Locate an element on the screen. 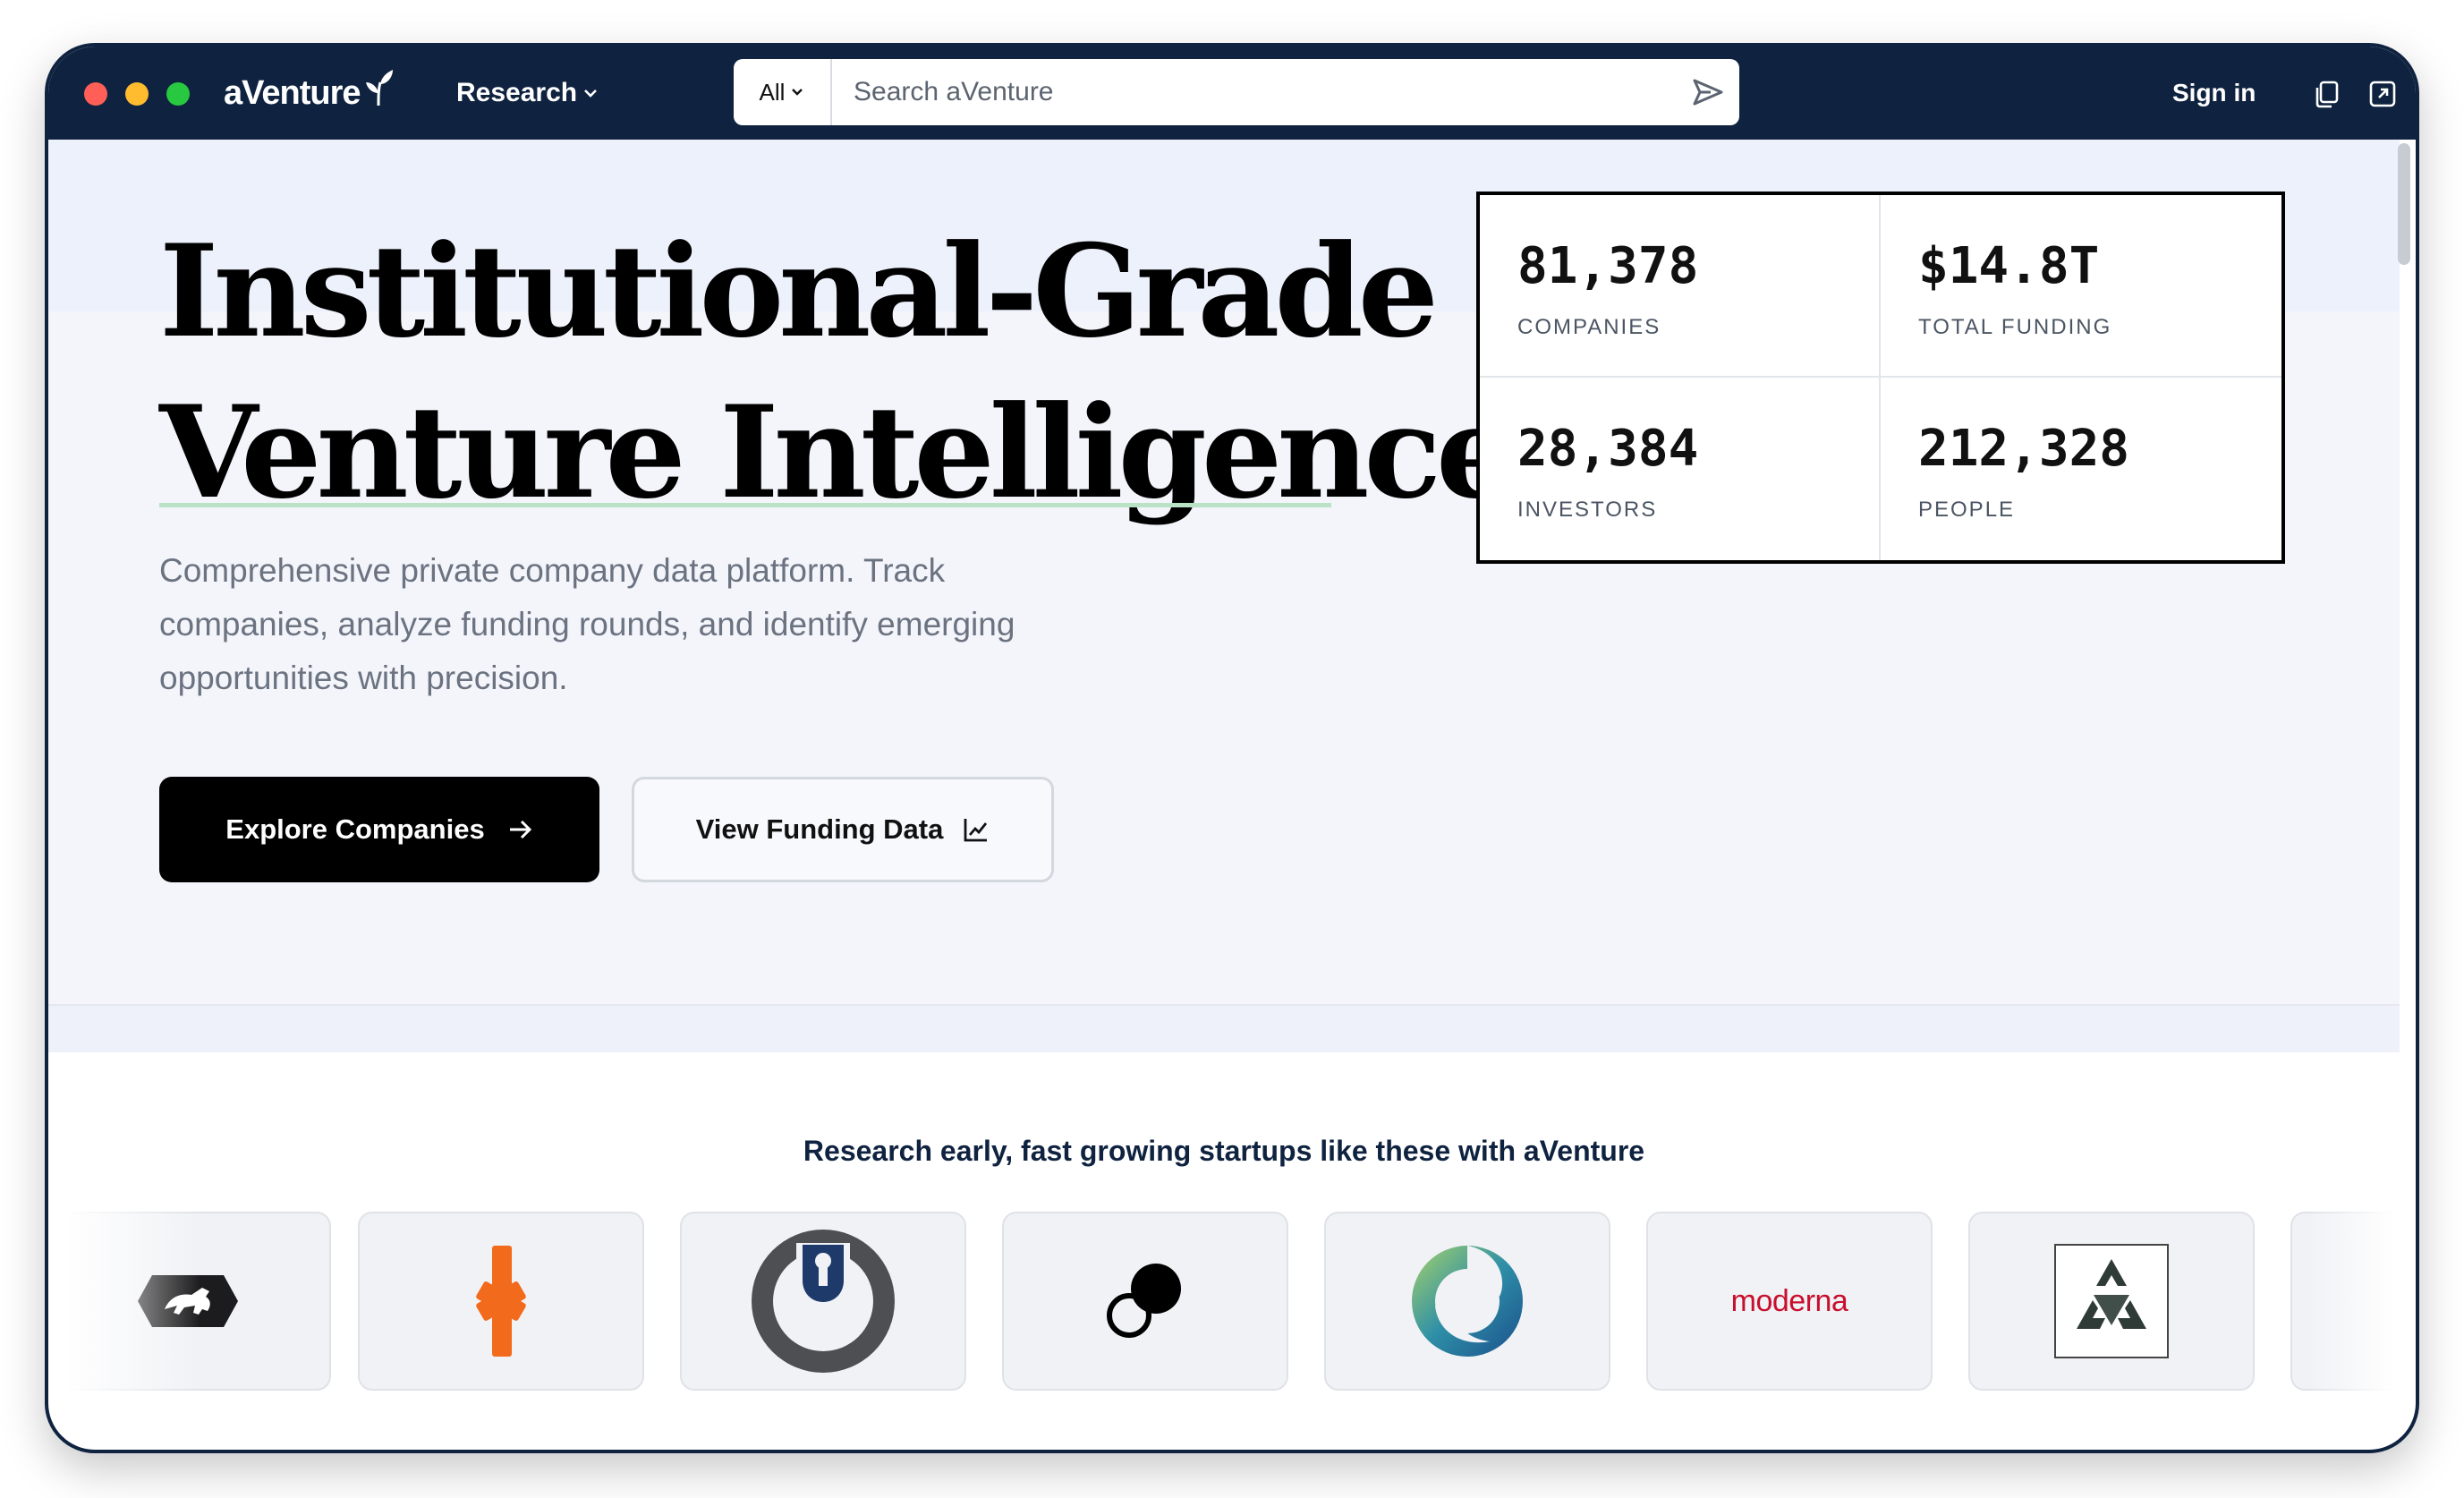 The height and width of the screenshot is (1498, 2464). headline-underline is located at coordinates (745, 505).